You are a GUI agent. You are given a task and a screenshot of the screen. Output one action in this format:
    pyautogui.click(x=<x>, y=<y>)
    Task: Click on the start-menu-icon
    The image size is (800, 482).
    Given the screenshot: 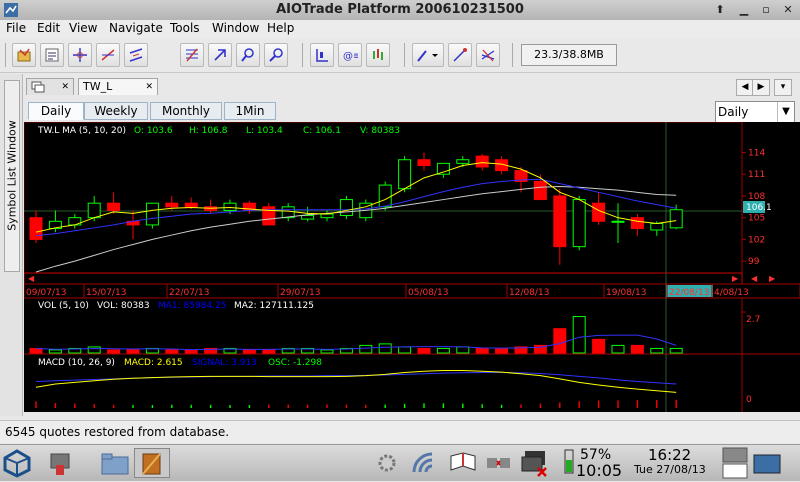 What is the action you would take?
    pyautogui.click(x=17, y=463)
    